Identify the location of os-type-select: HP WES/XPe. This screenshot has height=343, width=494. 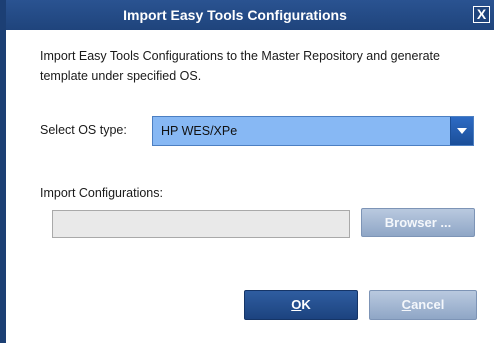
(313, 131).